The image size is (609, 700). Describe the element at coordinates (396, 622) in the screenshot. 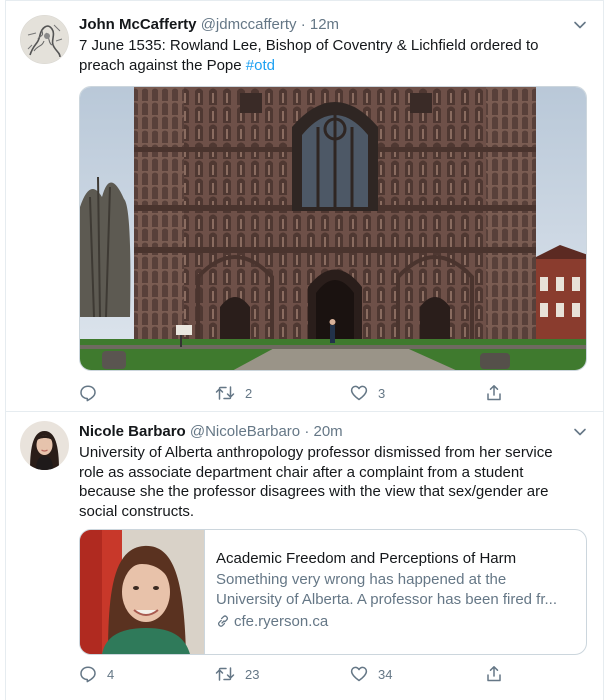

I see `card-domain-row: cfe.ryerson.ca` at that location.